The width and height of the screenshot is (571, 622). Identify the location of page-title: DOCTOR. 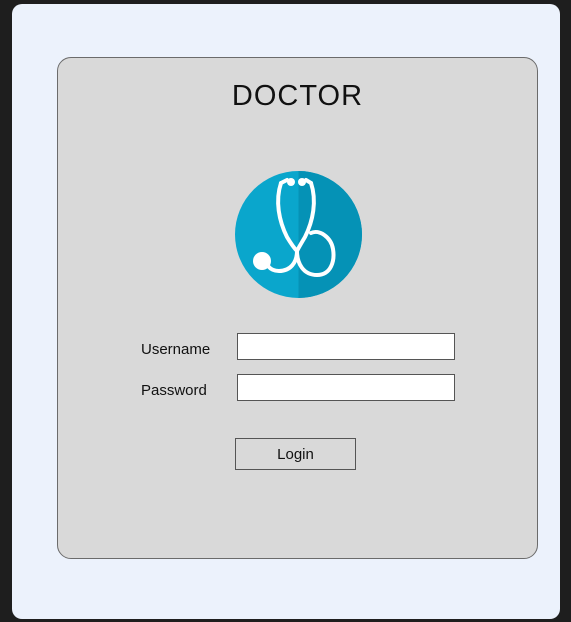
(297, 96).